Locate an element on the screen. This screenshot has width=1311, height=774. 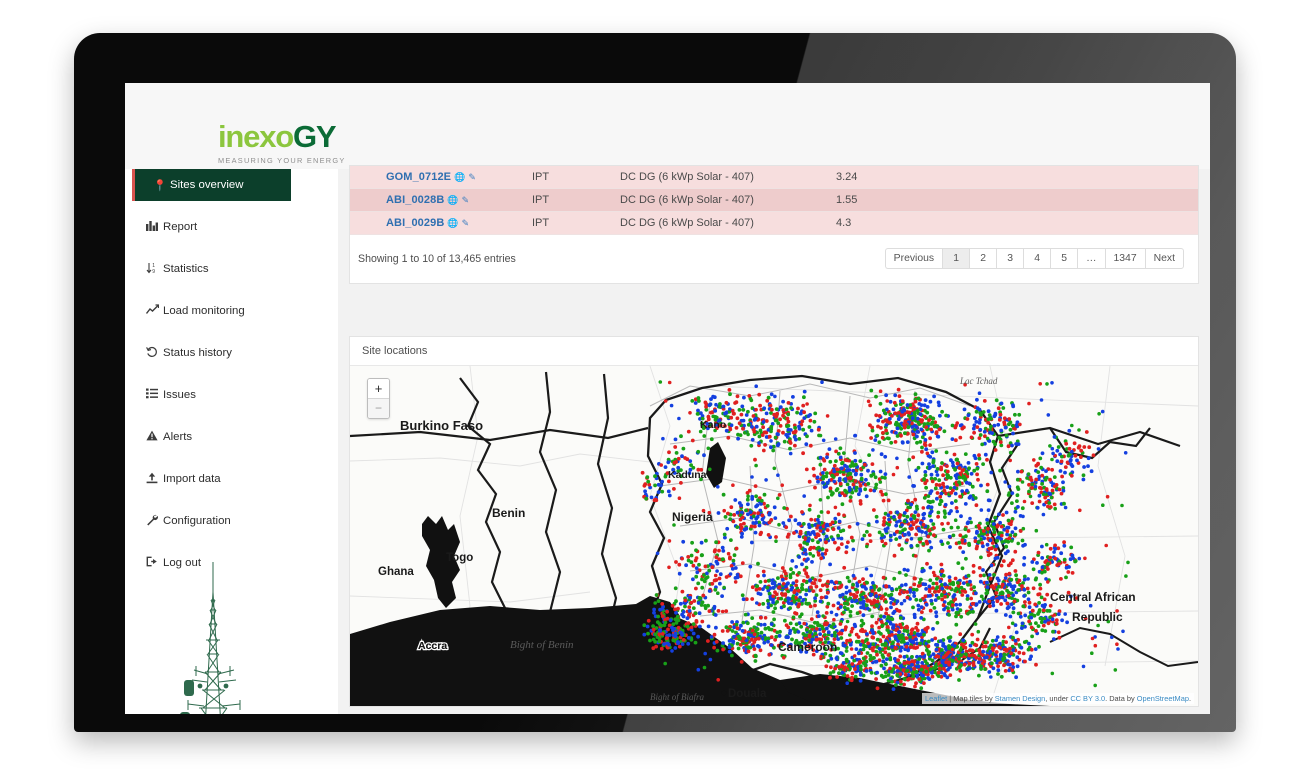
sidebar-item-status-history: Status history is located at coordinates (231, 353).